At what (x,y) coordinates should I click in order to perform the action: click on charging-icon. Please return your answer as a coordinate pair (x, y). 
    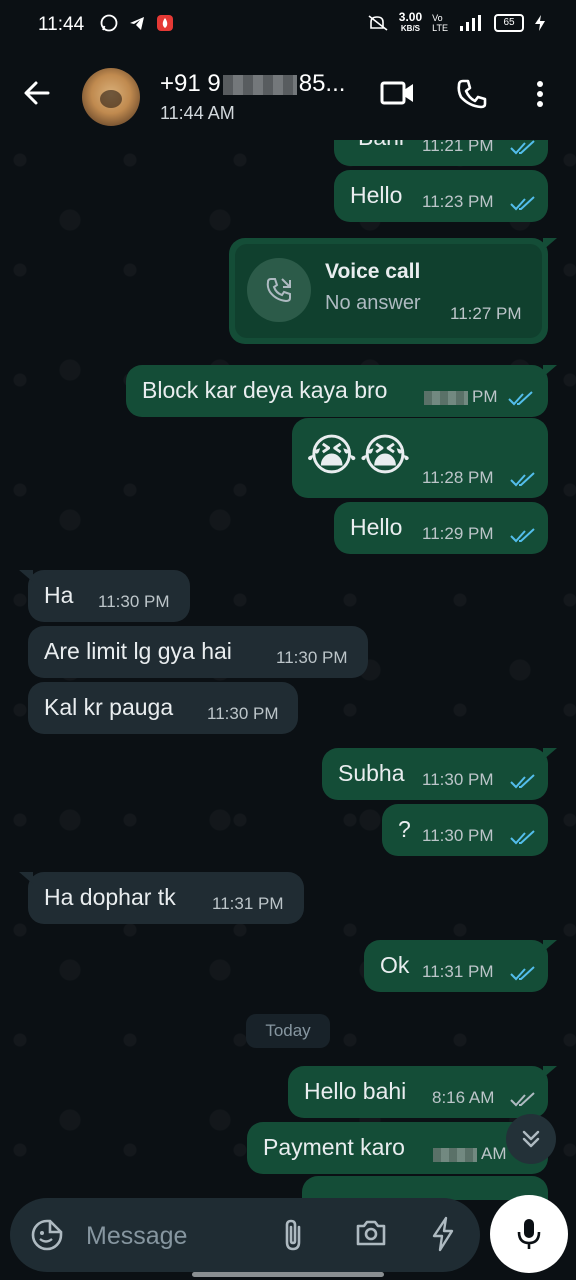
    Looking at the image, I should click on (540, 23).